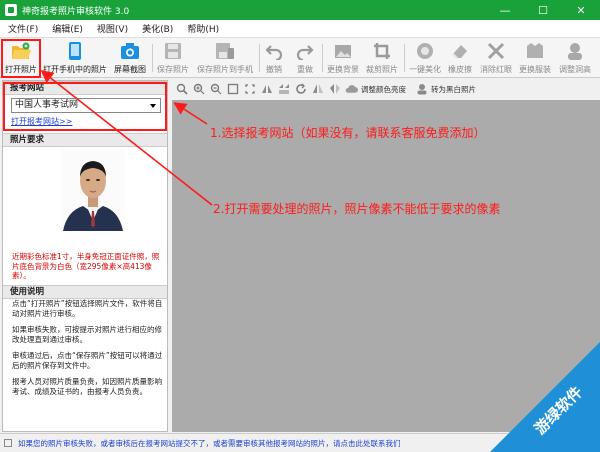 Image resolution: width=600 pixels, height=452 pixels. Describe the element at coordinates (357, 209) in the screenshot. I see `annotation-step-2: 2.打开需要处理的照片，照片像素不能低于要求的像素` at that location.